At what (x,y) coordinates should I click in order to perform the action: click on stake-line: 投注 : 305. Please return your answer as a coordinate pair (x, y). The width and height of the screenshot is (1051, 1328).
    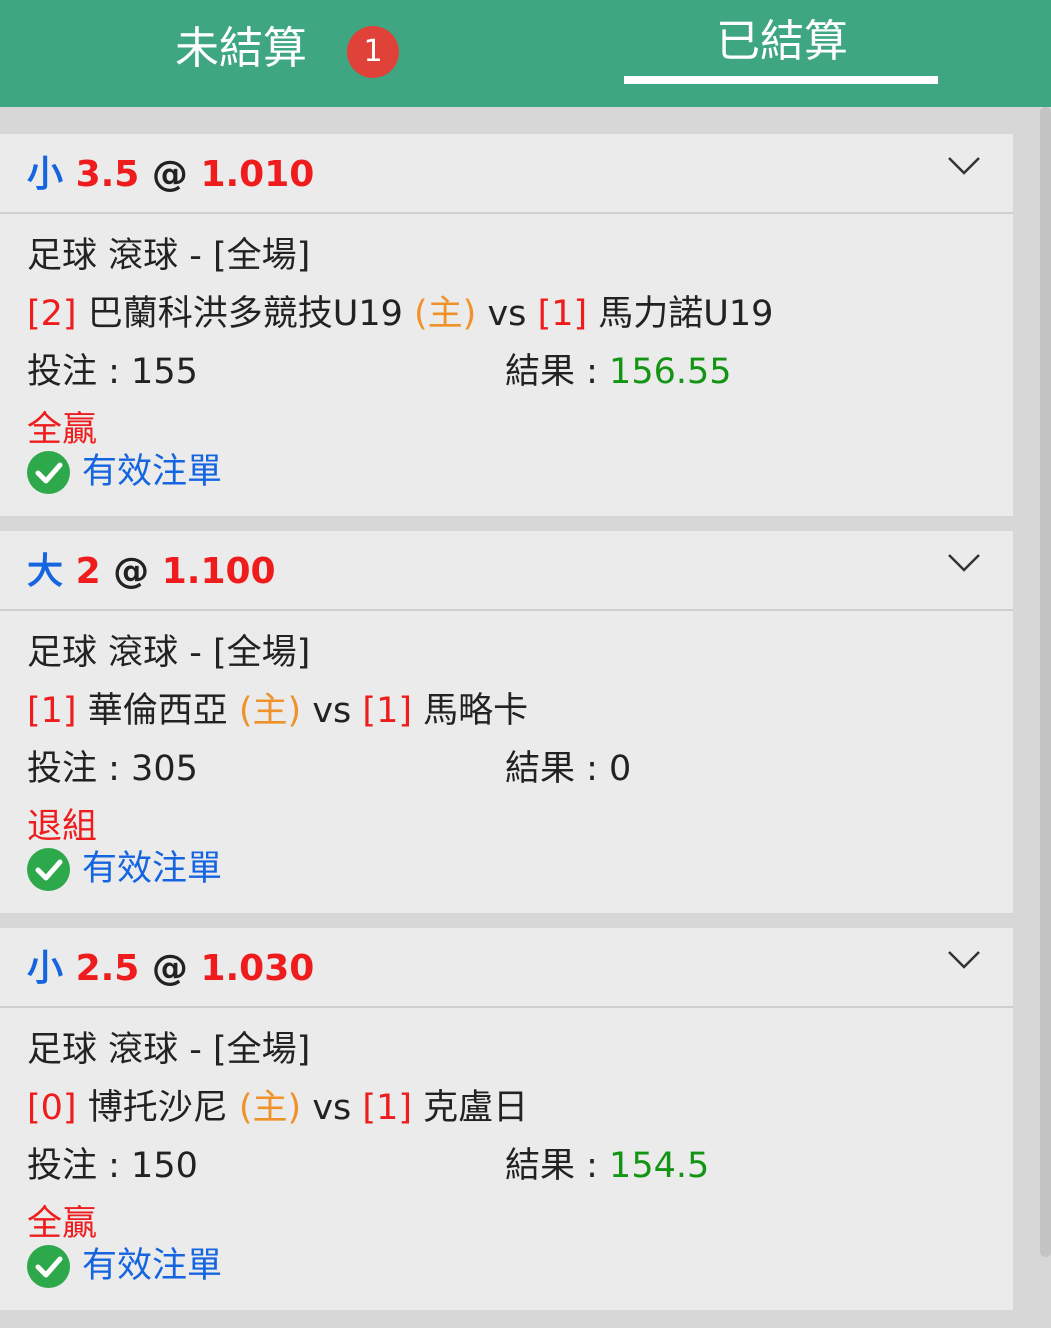
    Looking at the image, I should click on (112, 769).